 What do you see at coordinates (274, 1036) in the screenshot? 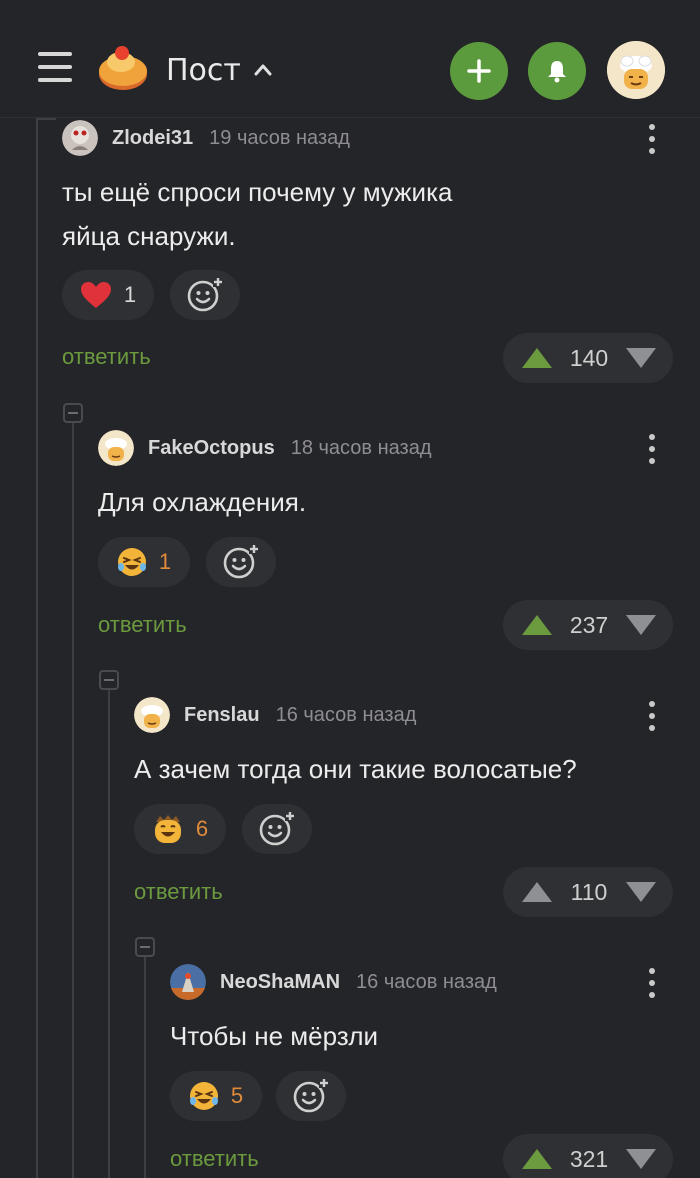
I see `comment-text: Чтобы не мёрзли` at bounding box center [274, 1036].